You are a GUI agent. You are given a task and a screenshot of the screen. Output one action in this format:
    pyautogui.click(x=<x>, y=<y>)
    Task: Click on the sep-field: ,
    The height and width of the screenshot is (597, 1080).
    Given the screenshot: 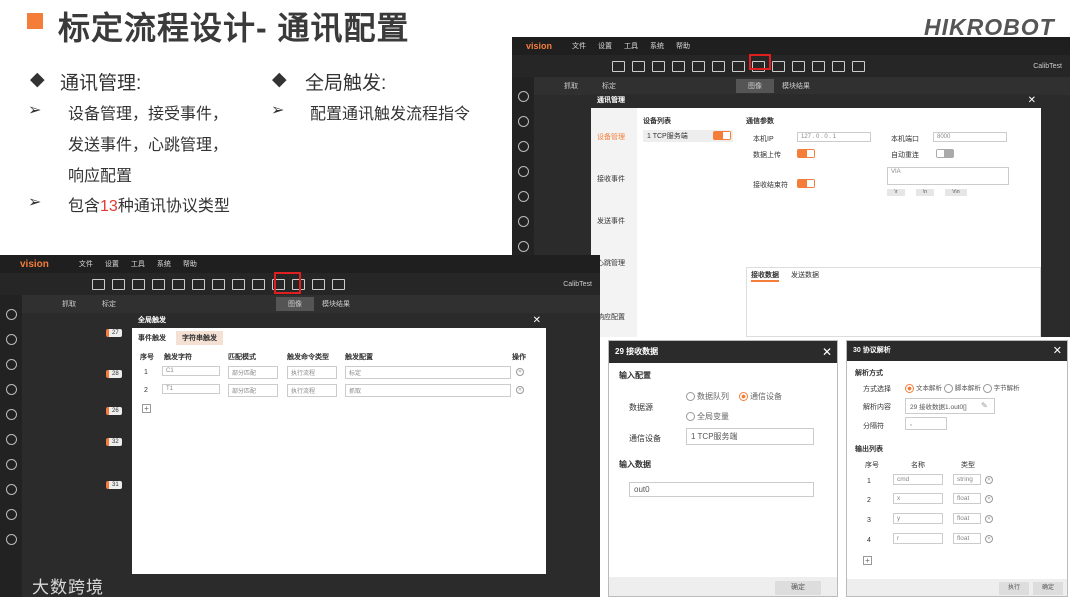 What is the action you would take?
    pyautogui.click(x=926, y=423)
    